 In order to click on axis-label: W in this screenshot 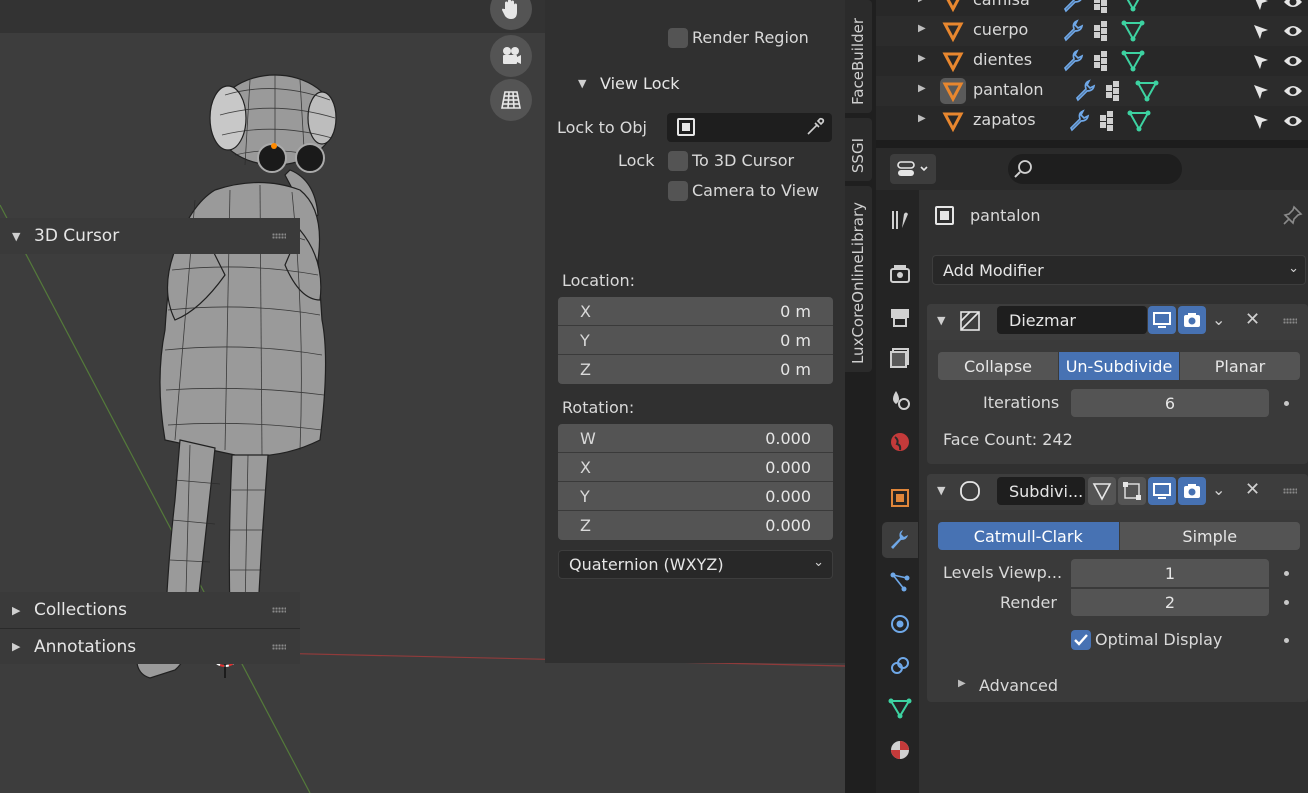, I will do `click(588, 438)`.